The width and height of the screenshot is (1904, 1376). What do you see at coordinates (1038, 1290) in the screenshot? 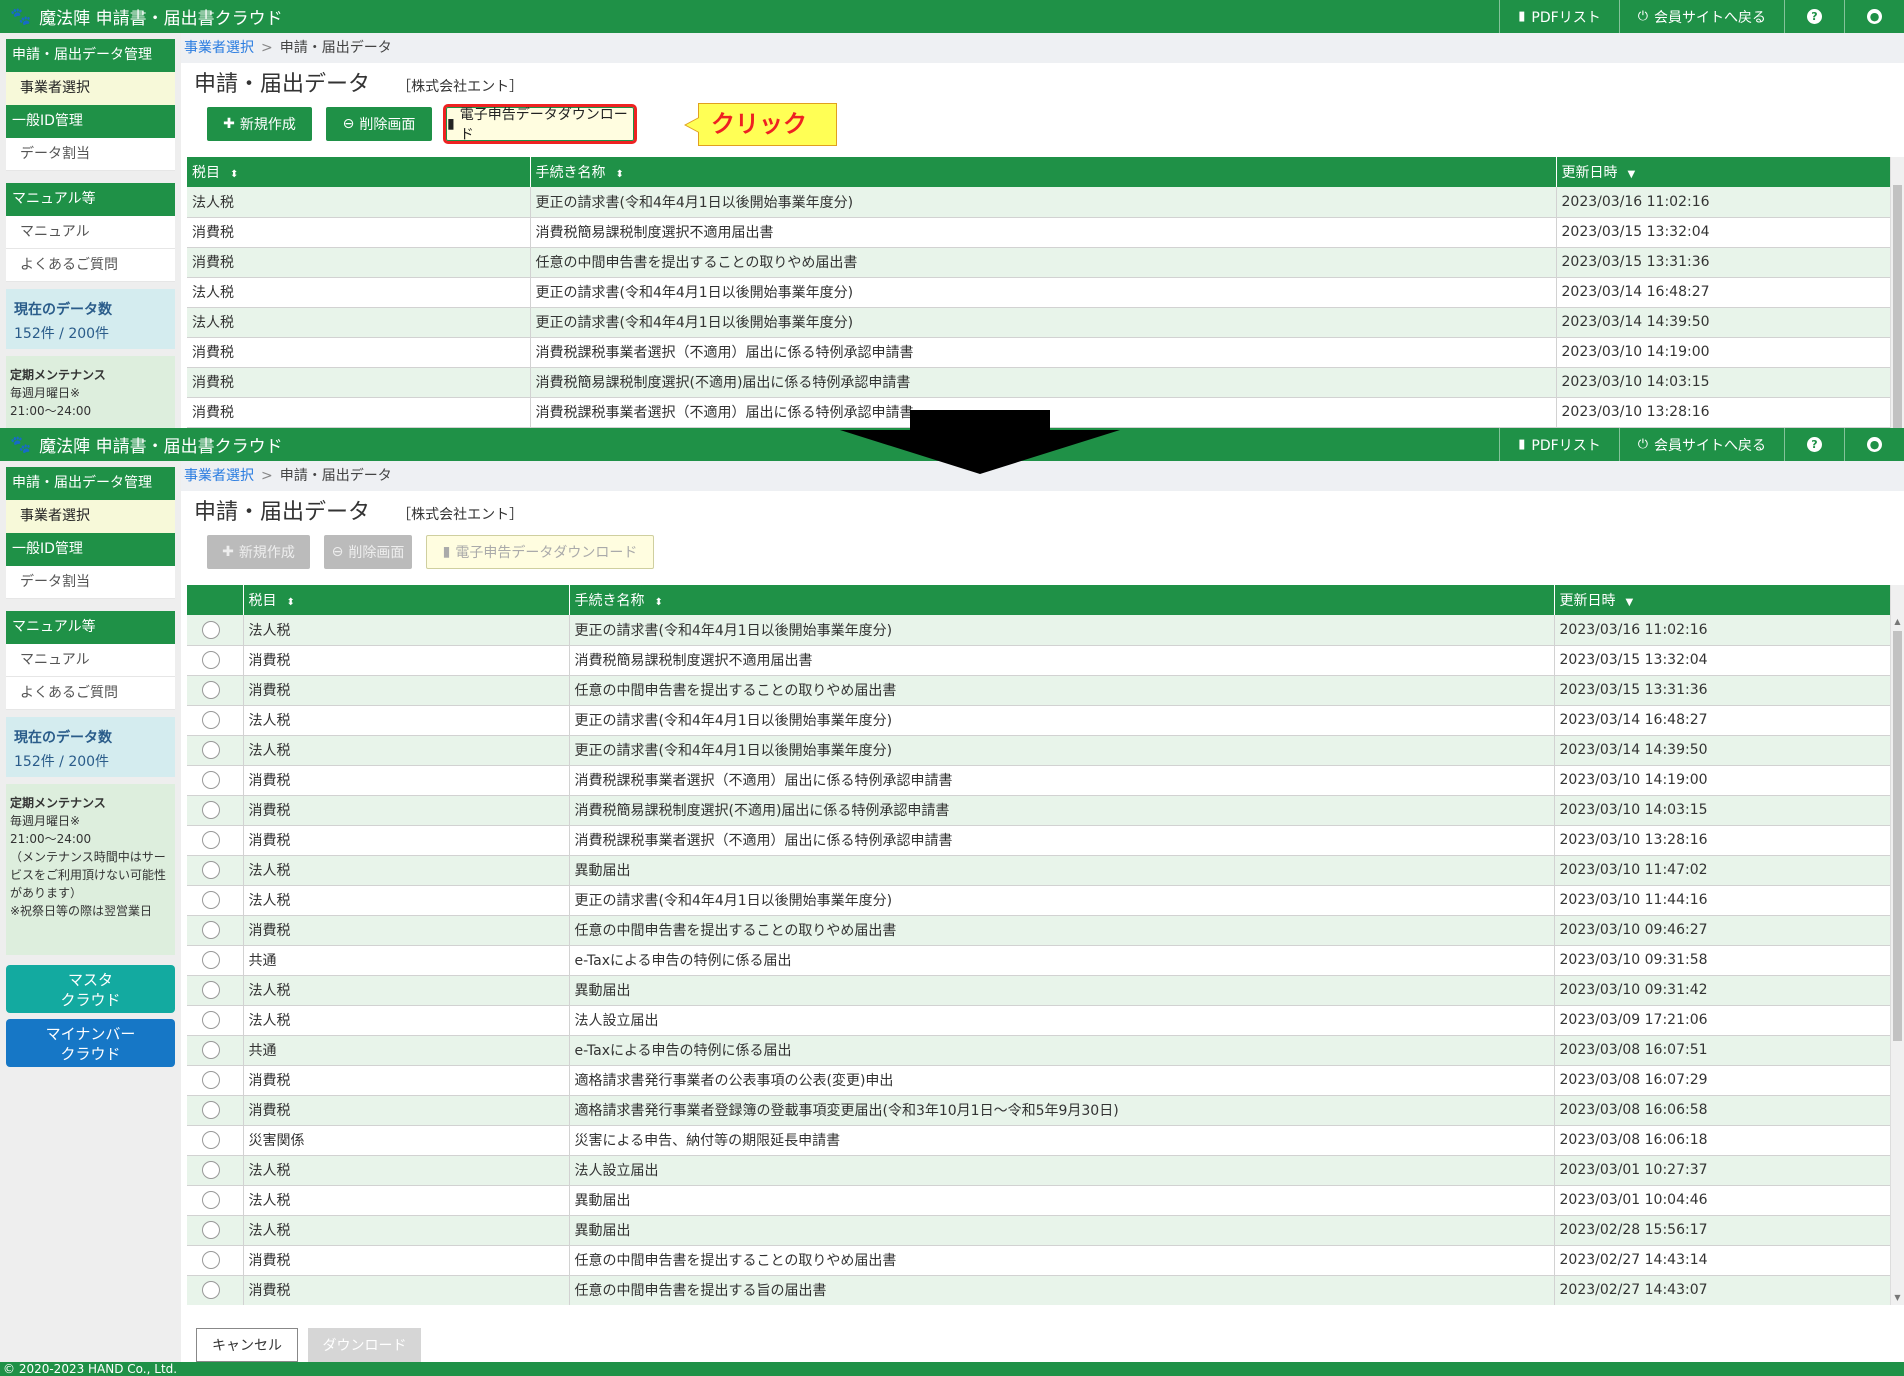
I see `table-row: 消費税 任意の中間申告書を提出する旨の届出書 2023/02/27 14:43:07` at bounding box center [1038, 1290].